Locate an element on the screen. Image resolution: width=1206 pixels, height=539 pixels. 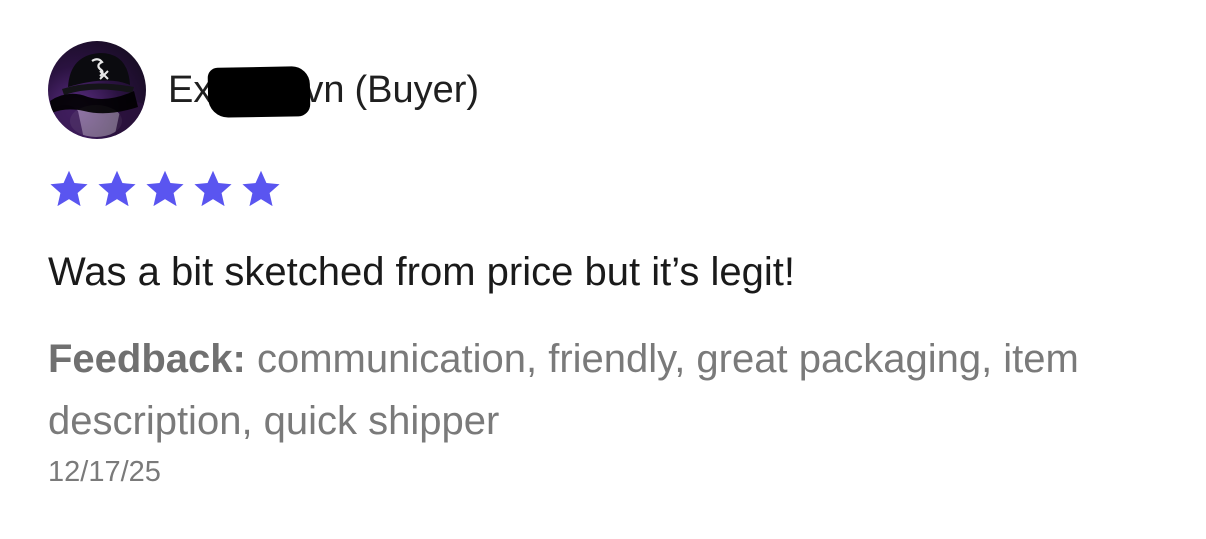
avatar is located at coordinates (97, 90).